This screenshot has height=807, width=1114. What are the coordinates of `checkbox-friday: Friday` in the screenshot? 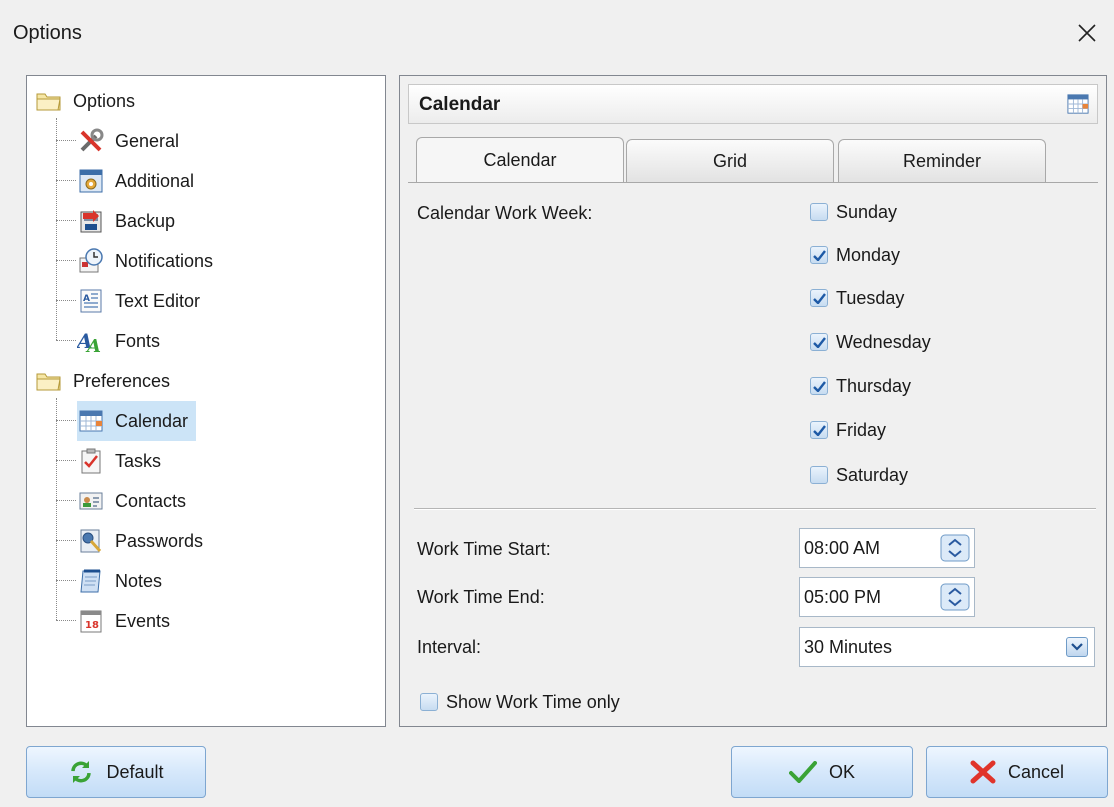 It's located at (848, 430).